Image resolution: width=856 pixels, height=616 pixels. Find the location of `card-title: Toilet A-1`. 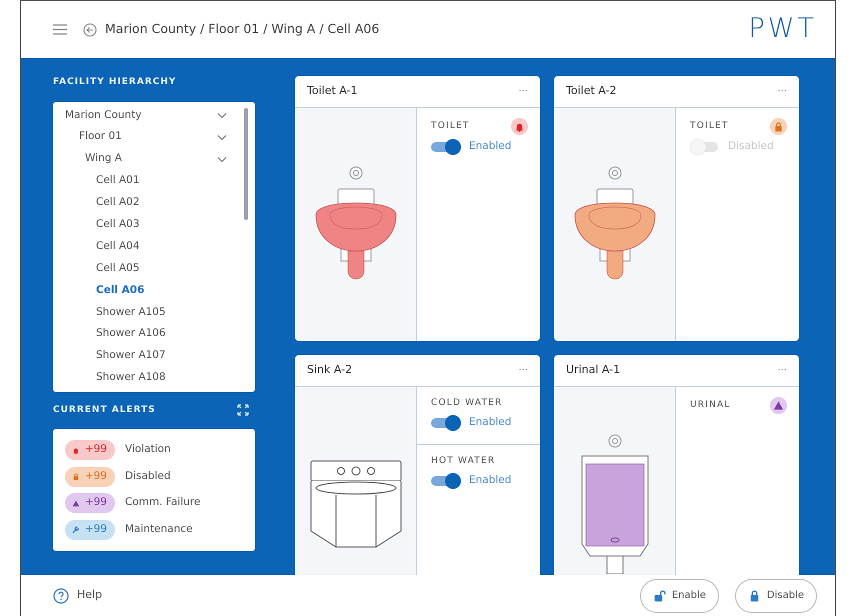

card-title: Toilet A-1 is located at coordinates (332, 91).